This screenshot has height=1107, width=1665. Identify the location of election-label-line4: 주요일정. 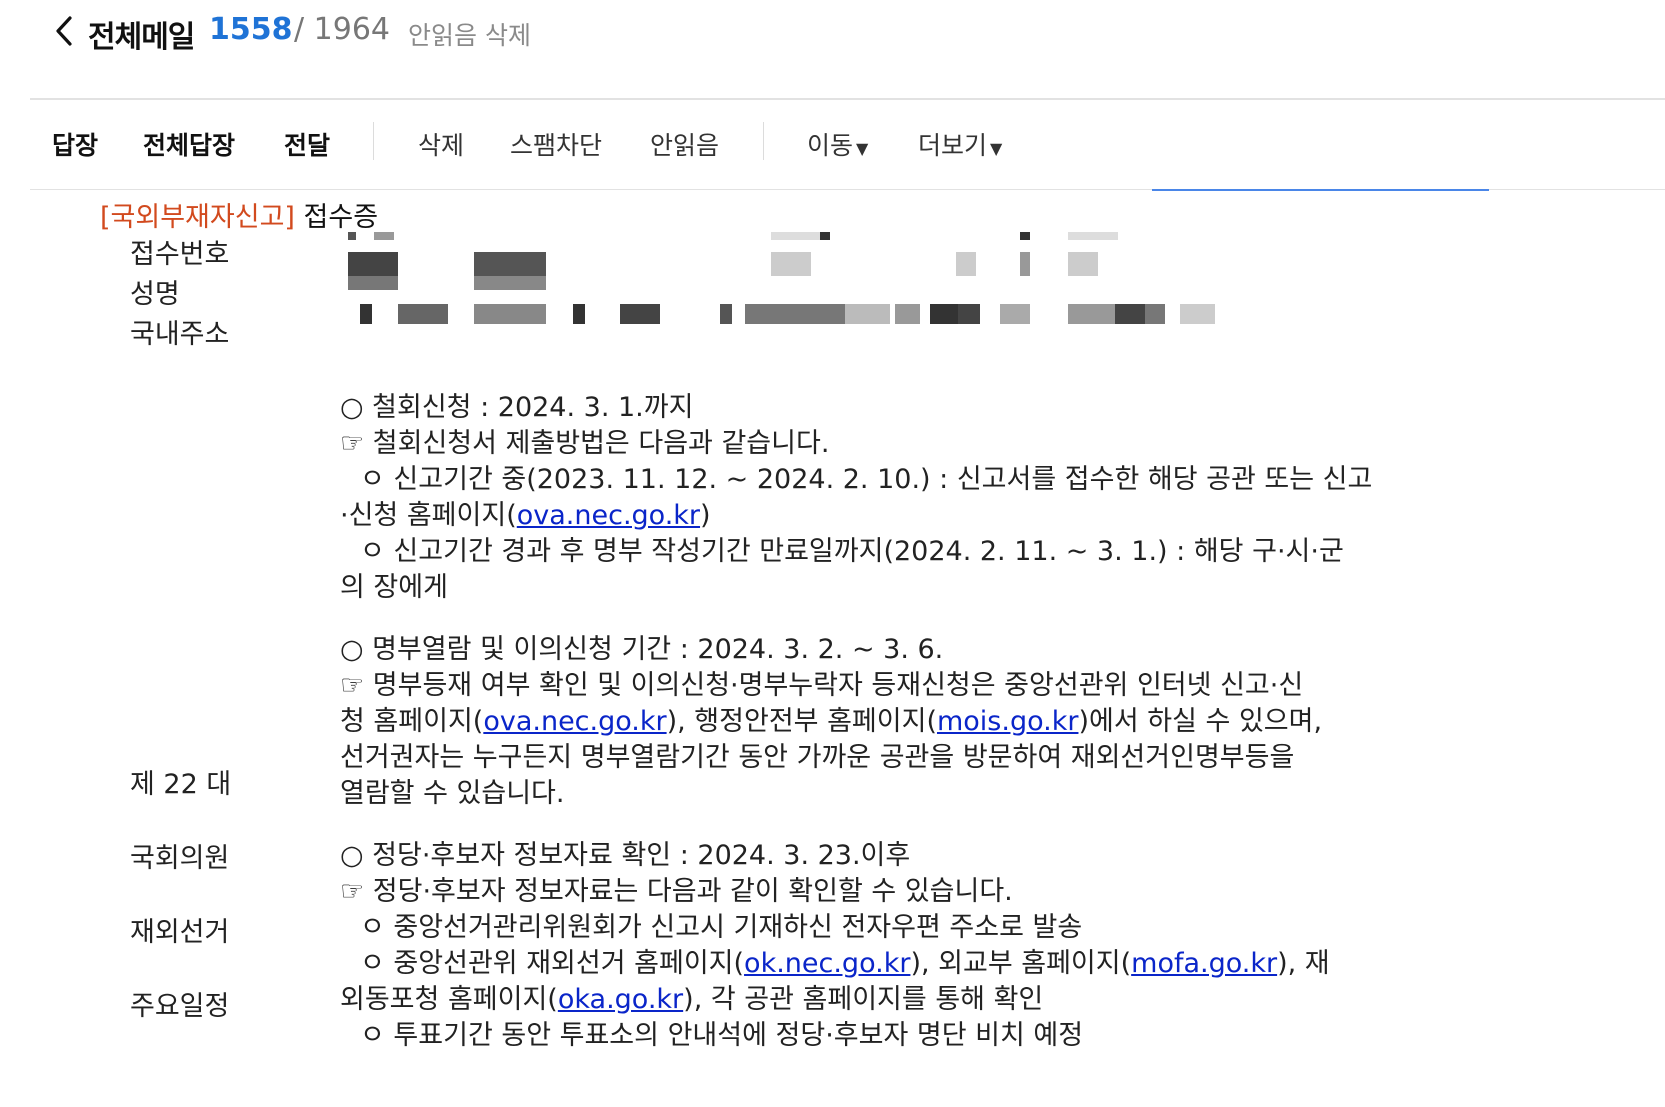
(180, 1006).